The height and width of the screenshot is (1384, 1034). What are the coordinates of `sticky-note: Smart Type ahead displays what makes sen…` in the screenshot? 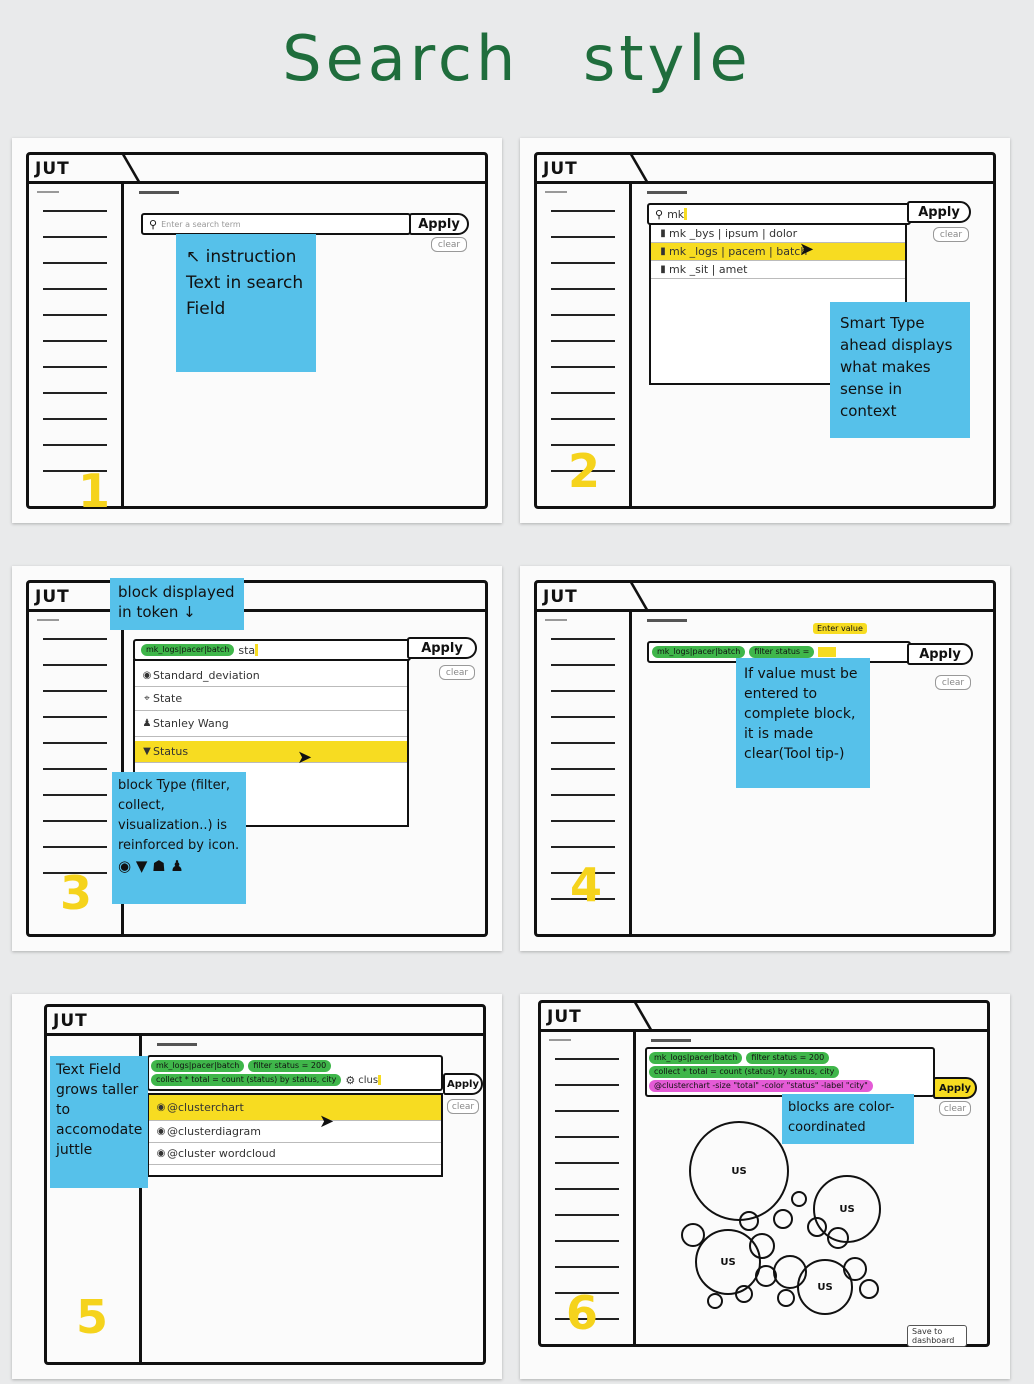 It's located at (900, 370).